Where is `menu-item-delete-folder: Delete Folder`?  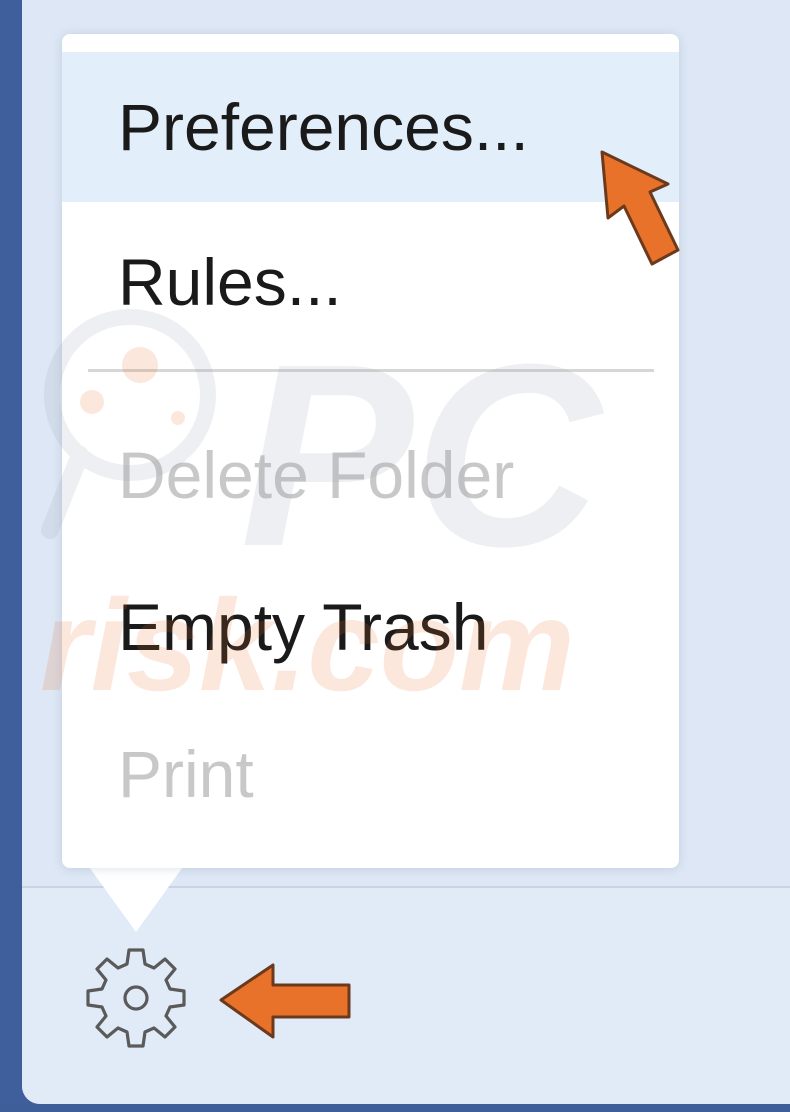
menu-item-delete-folder: Delete Folder is located at coordinates (370, 475).